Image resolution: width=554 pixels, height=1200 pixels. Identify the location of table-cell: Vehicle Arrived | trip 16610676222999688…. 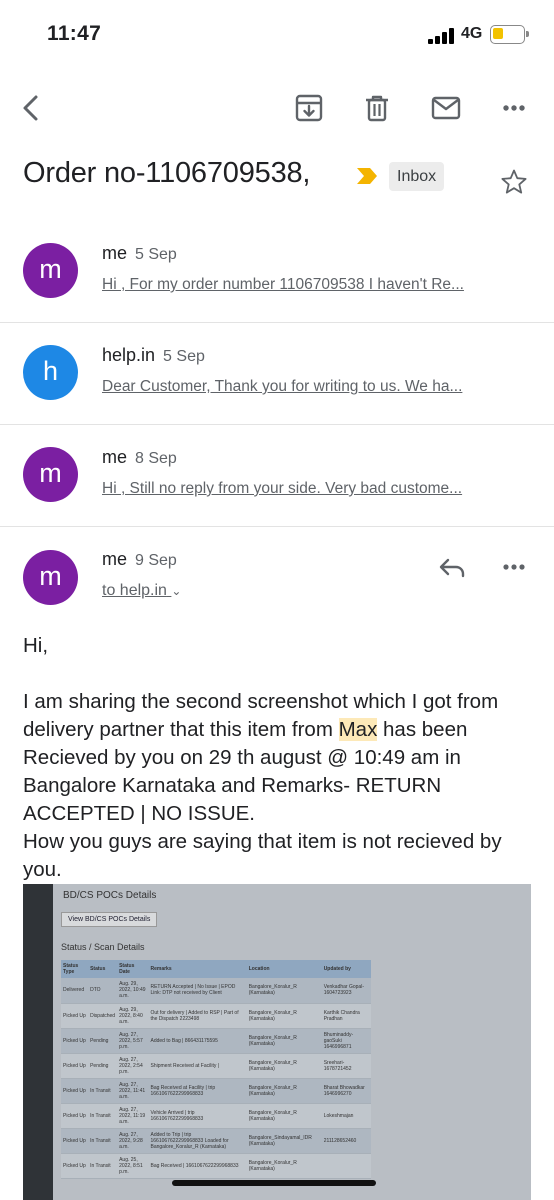
(197, 1116).